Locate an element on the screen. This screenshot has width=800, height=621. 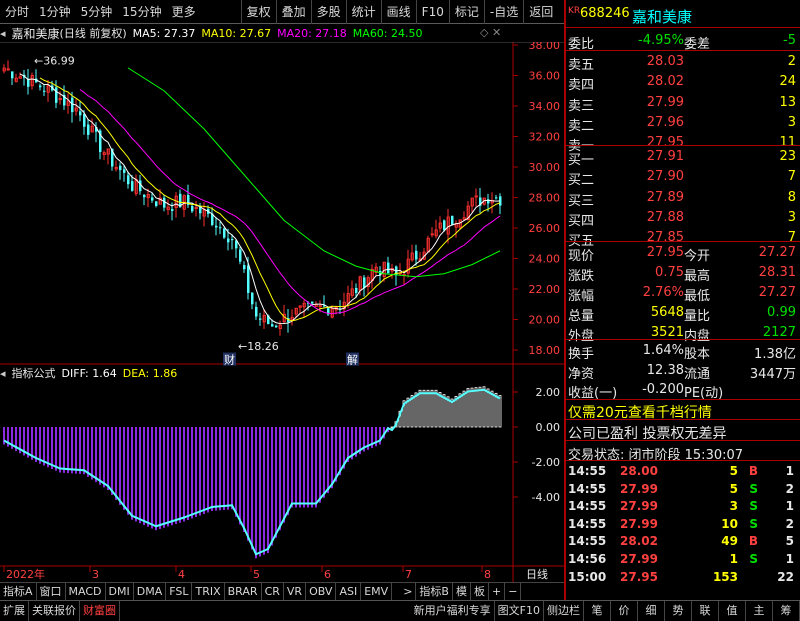
status-right-item: 图文F10 is located at coordinates (519, 610).